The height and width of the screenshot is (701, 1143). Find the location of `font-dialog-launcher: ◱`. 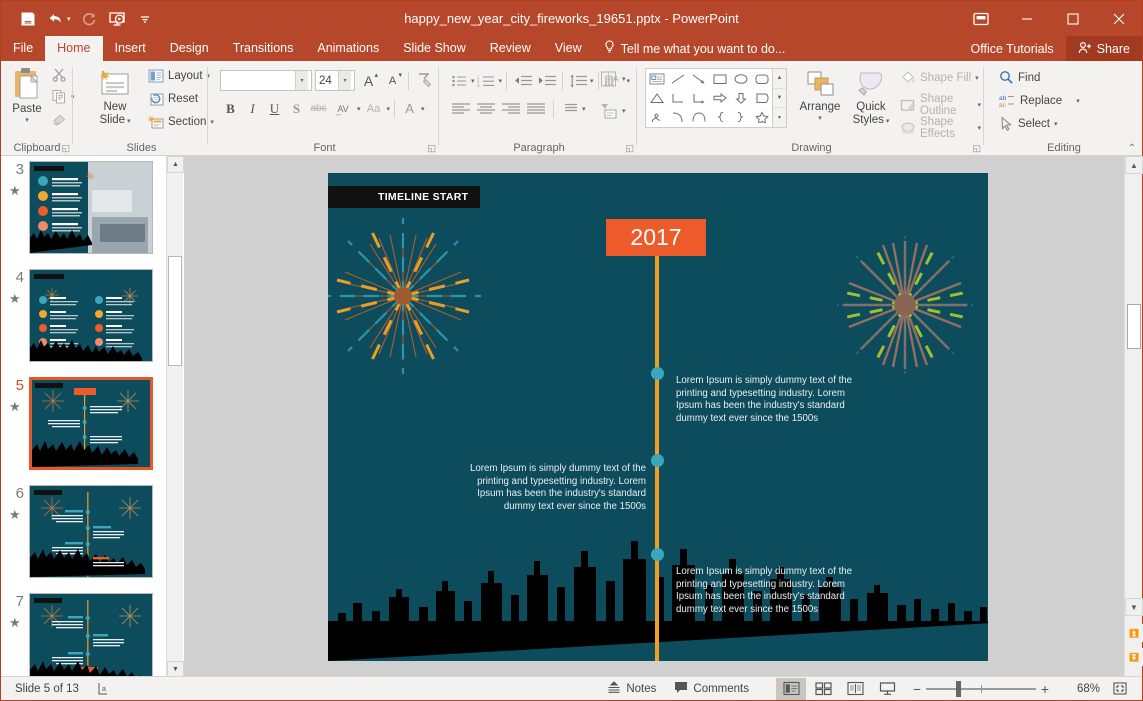

font-dialog-launcher: ◱ is located at coordinates (431, 148).